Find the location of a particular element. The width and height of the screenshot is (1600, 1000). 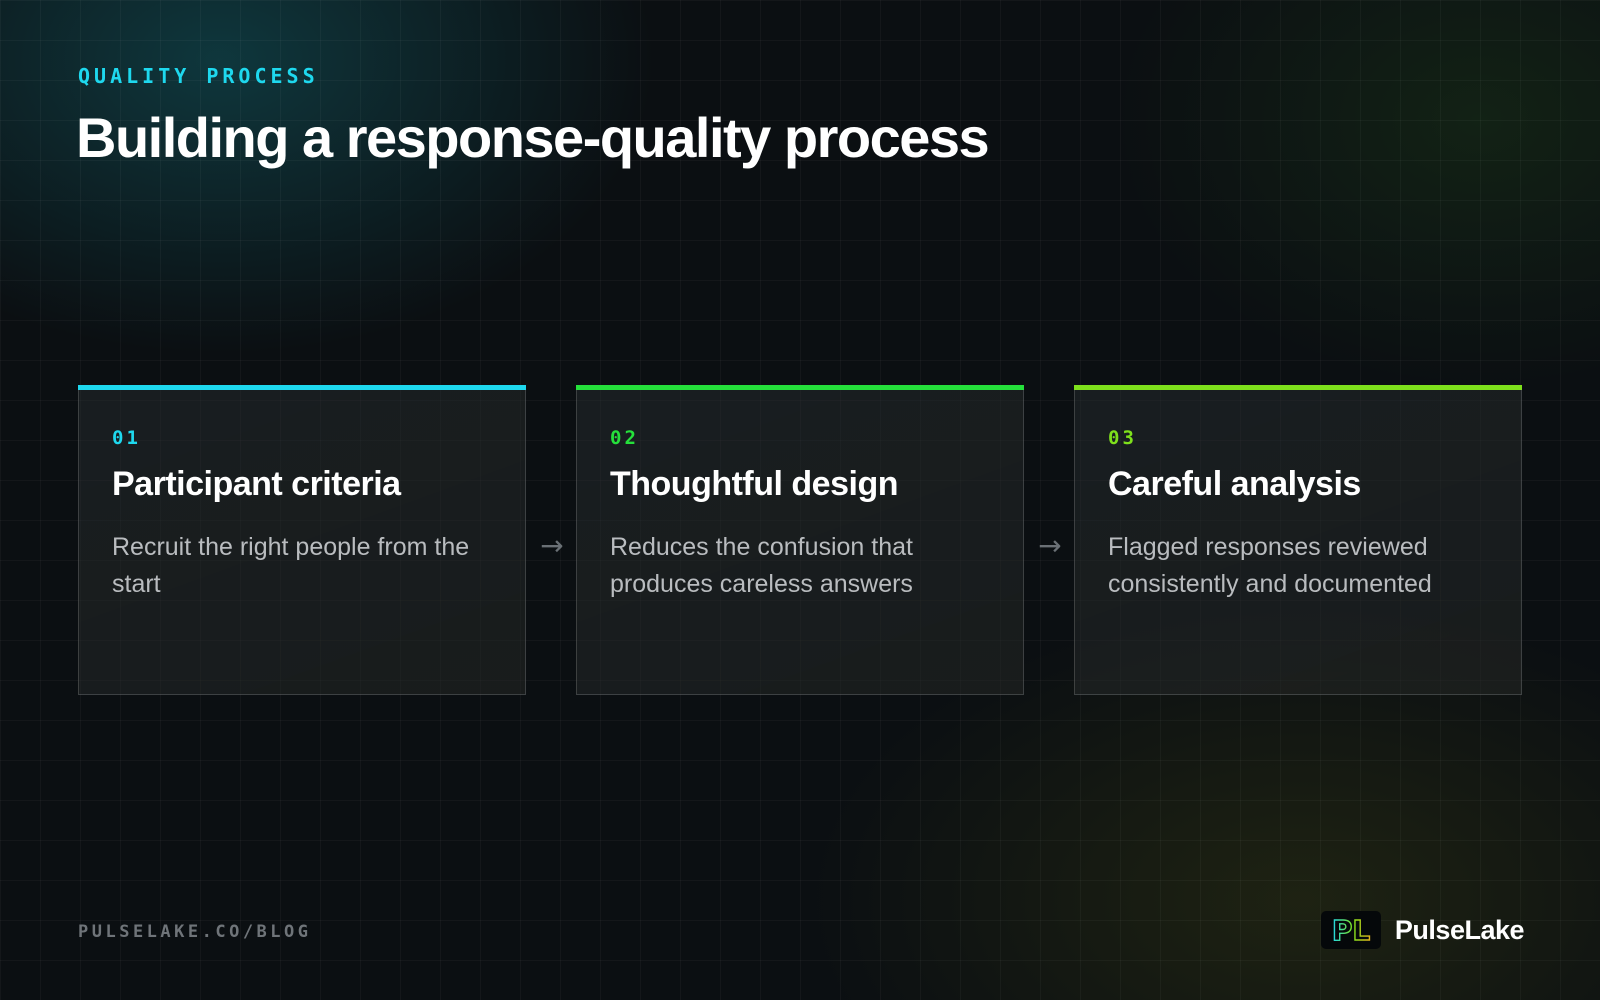

step-number: 02 is located at coordinates (624, 438).